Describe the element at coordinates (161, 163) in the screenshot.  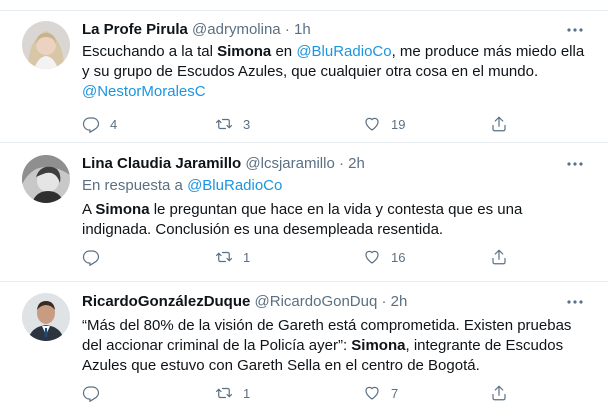
I see `author-name: Lina Claudia Jaramillo` at that location.